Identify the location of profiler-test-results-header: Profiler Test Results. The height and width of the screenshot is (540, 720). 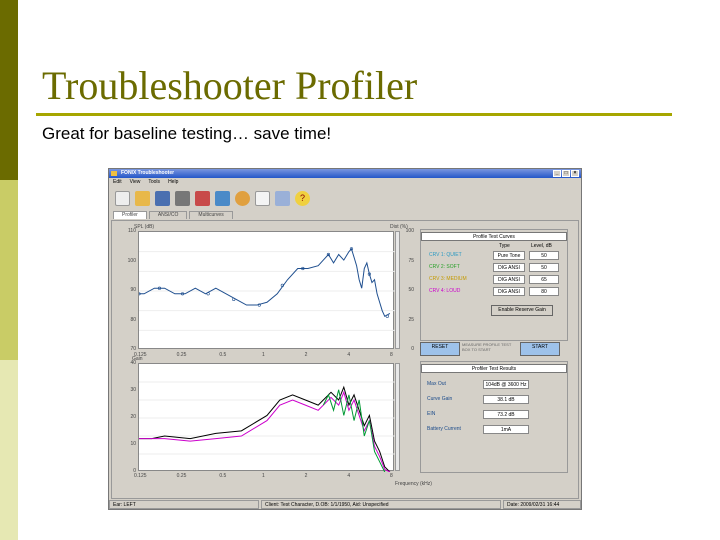
(494, 368).